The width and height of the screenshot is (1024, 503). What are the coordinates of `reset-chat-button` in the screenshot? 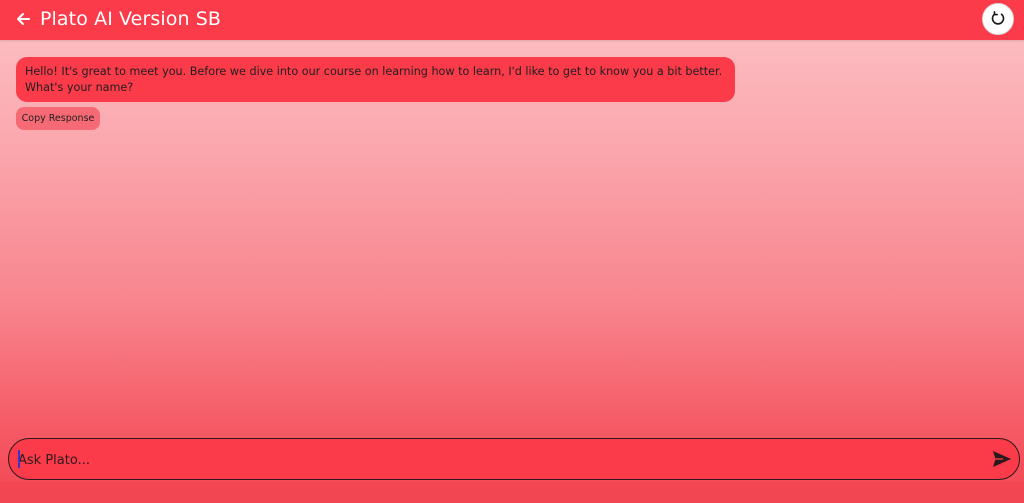 It's located at (998, 19).